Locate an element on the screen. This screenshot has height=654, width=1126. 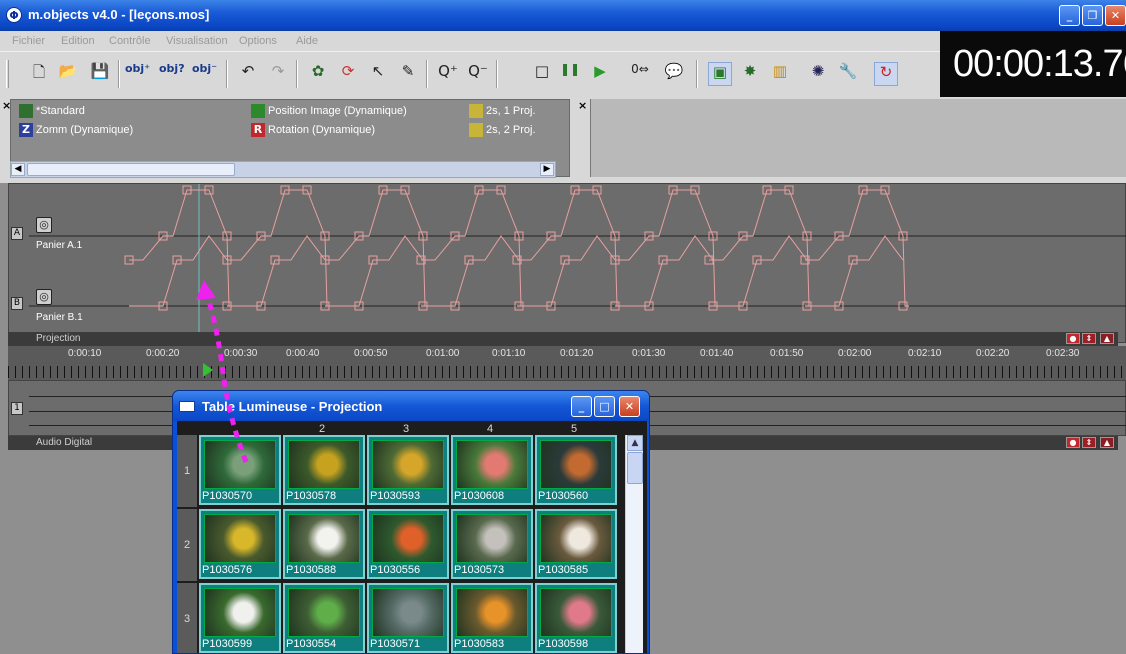
effects-icon: ✿ is located at coordinates (318, 74).